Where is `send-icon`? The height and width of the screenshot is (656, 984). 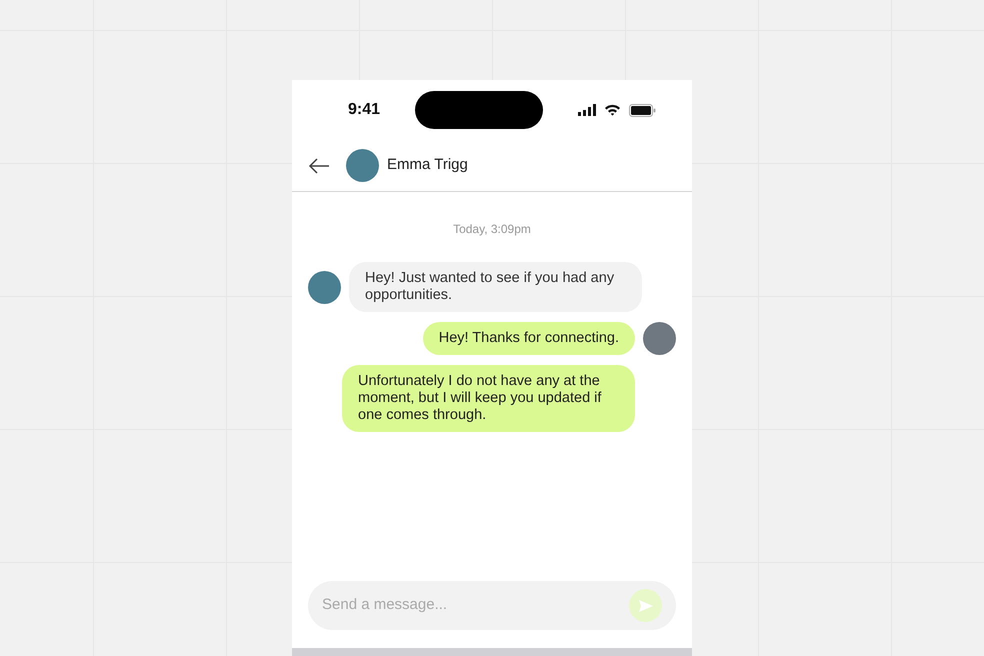
send-icon is located at coordinates (646, 605).